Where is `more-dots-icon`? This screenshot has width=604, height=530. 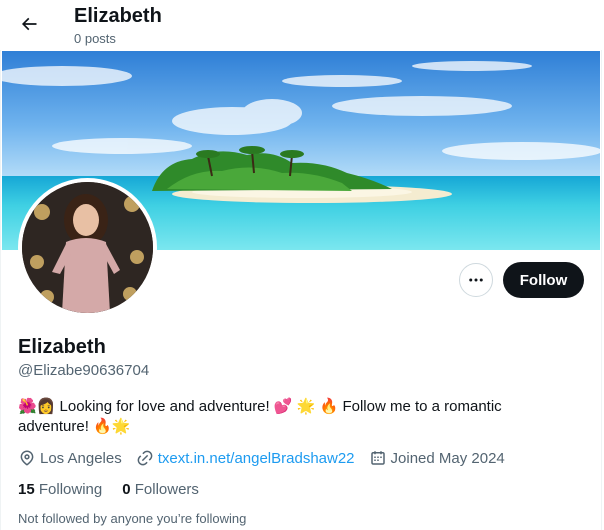
more-dots-icon is located at coordinates (476, 280).